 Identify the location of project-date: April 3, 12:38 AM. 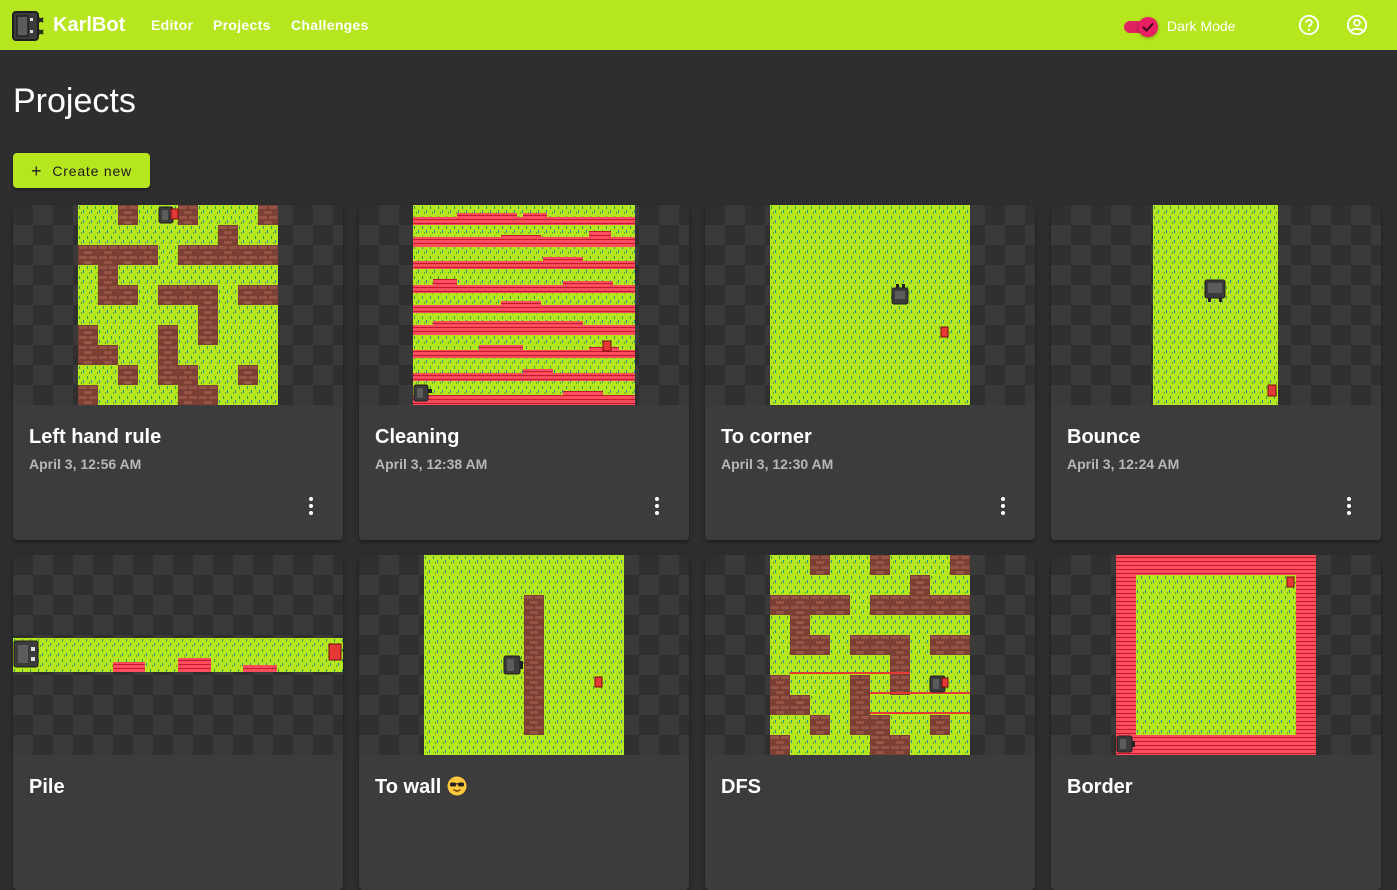
(431, 464).